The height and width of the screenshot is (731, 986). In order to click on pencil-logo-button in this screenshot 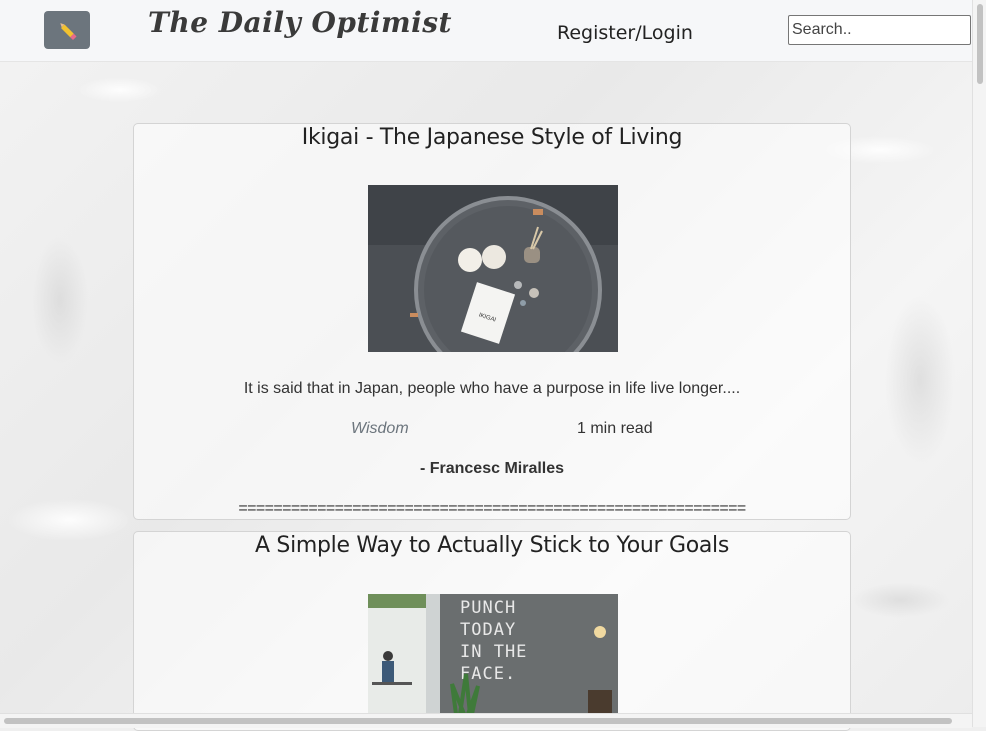, I will do `click(67, 30)`.